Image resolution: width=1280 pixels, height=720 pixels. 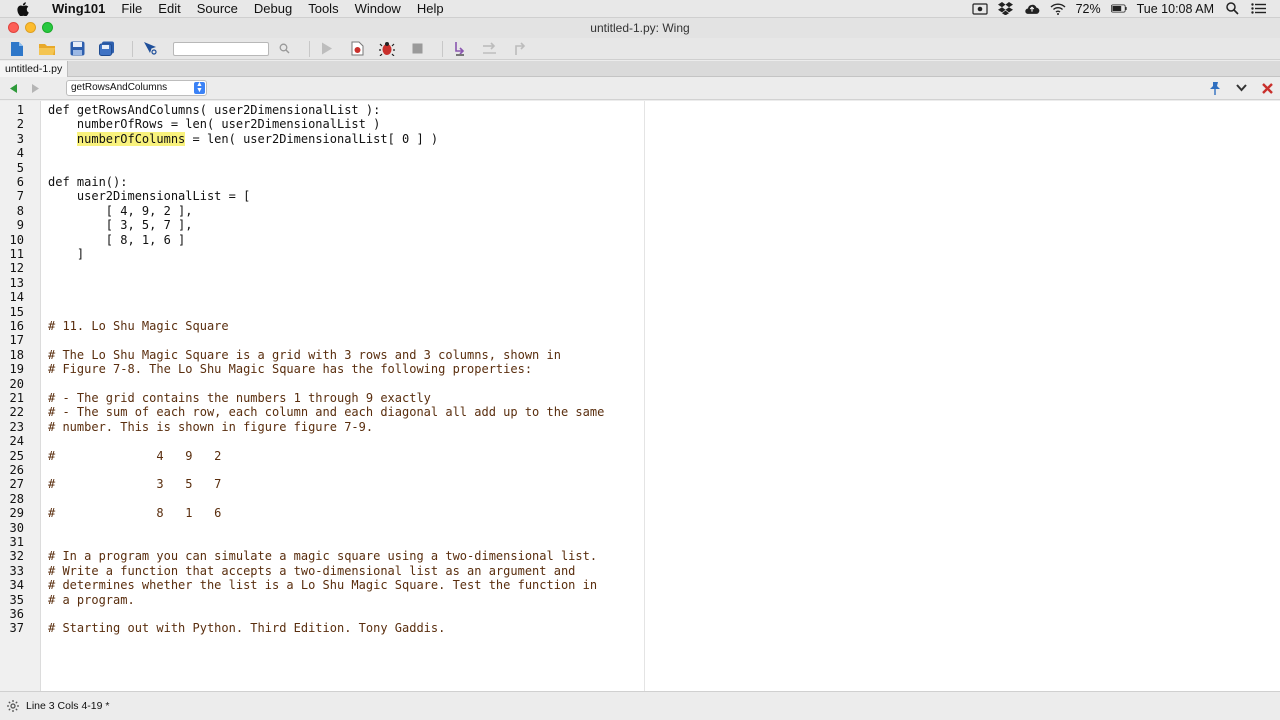 What do you see at coordinates (149, 196) in the screenshot?
I see `code-line: user2DimensionalList = [` at bounding box center [149, 196].